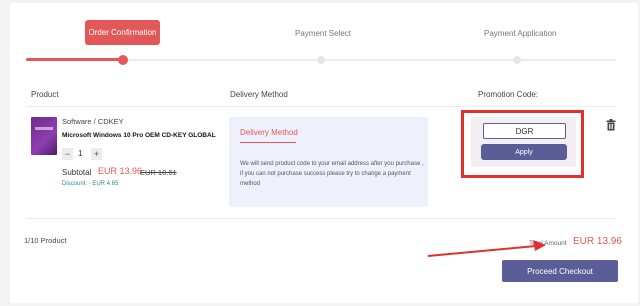 The height and width of the screenshot is (306, 640). Describe the element at coordinates (122, 32) in the screenshot. I see `step-order-confirmation: Order Confirmation` at that location.